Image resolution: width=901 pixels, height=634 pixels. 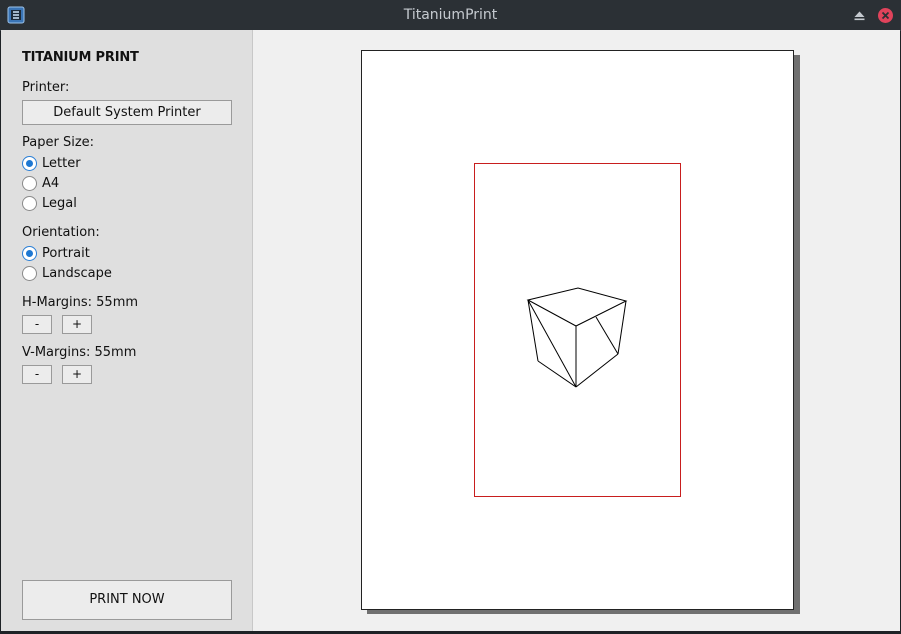 What do you see at coordinates (885, 15) in the screenshot?
I see `close-icon` at bounding box center [885, 15].